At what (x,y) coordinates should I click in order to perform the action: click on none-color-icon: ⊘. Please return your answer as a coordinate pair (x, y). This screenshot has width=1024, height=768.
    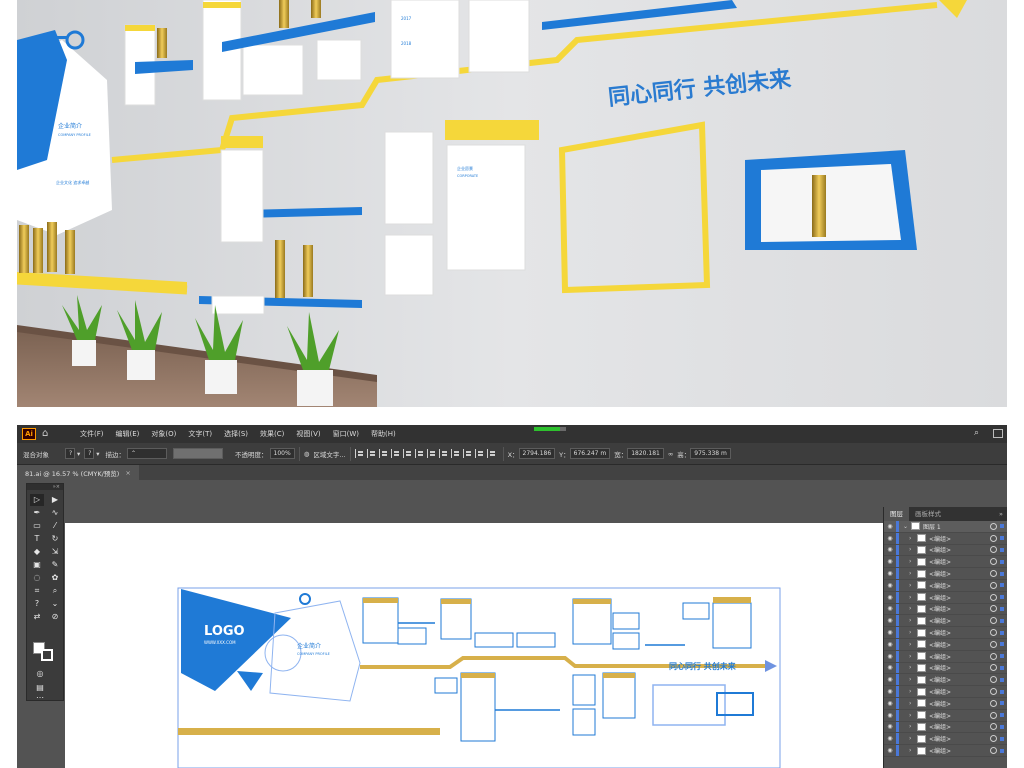
    Looking at the image, I should click on (55, 617).